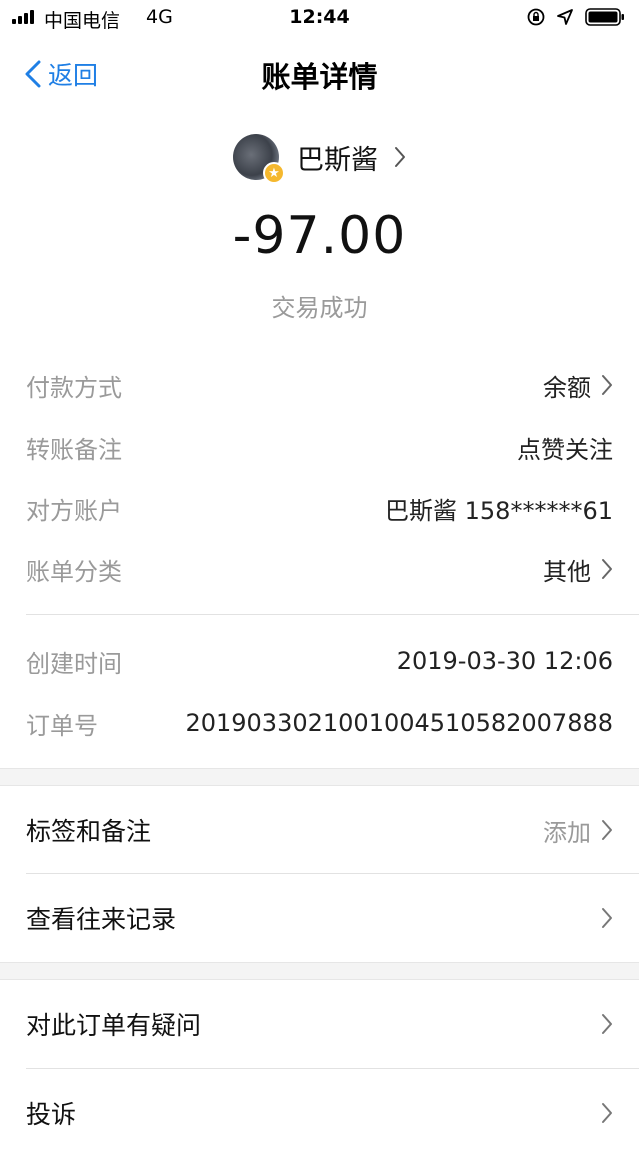 The width and height of the screenshot is (639, 1157). Describe the element at coordinates (319, 77) in the screenshot. I see `page-title: 账单详情` at that location.